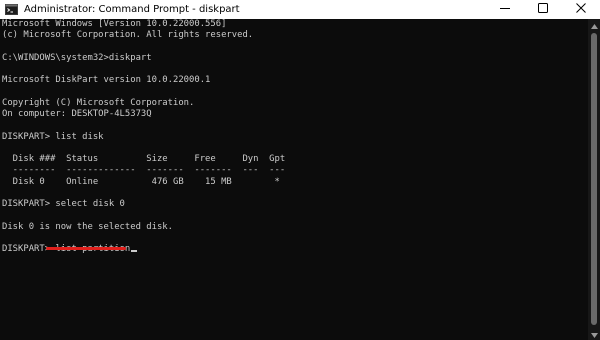 This screenshot has height=340, width=600. What do you see at coordinates (294, 80) in the screenshot?
I see `console-line: Microsoft DiskPart version 10.0.22000.1` at bounding box center [294, 80].